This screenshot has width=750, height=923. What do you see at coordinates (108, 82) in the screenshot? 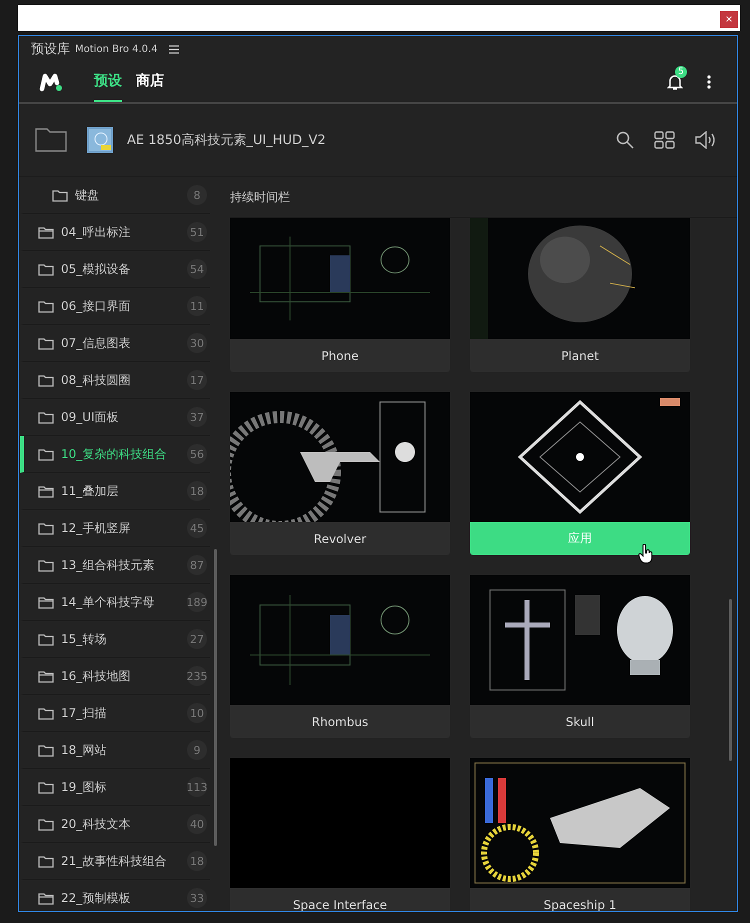
I see `tab: 预设` at bounding box center [108, 82].